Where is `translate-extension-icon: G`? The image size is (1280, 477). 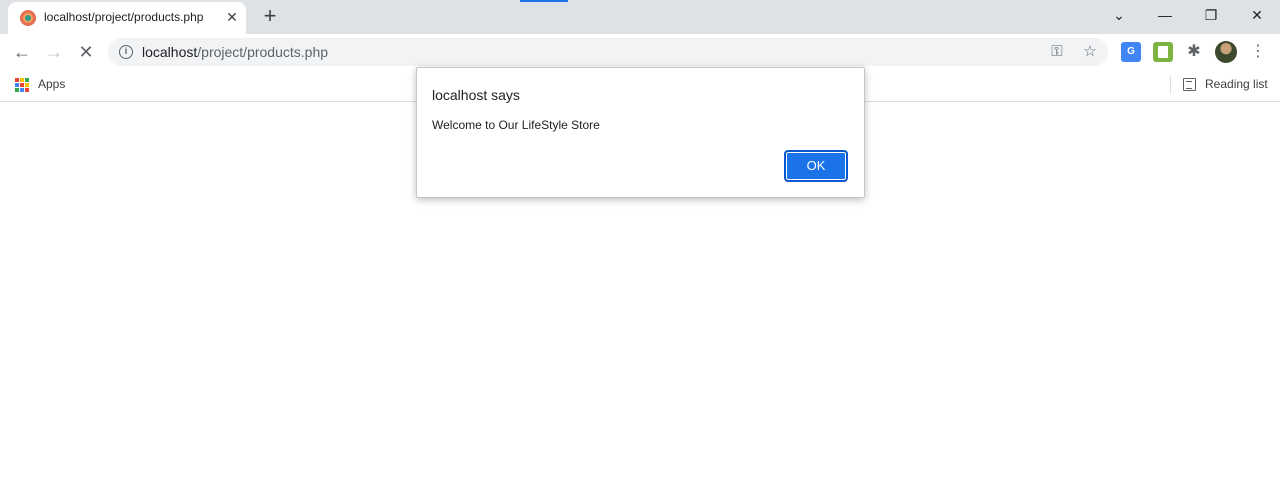
translate-extension-icon: G is located at coordinates (1131, 52).